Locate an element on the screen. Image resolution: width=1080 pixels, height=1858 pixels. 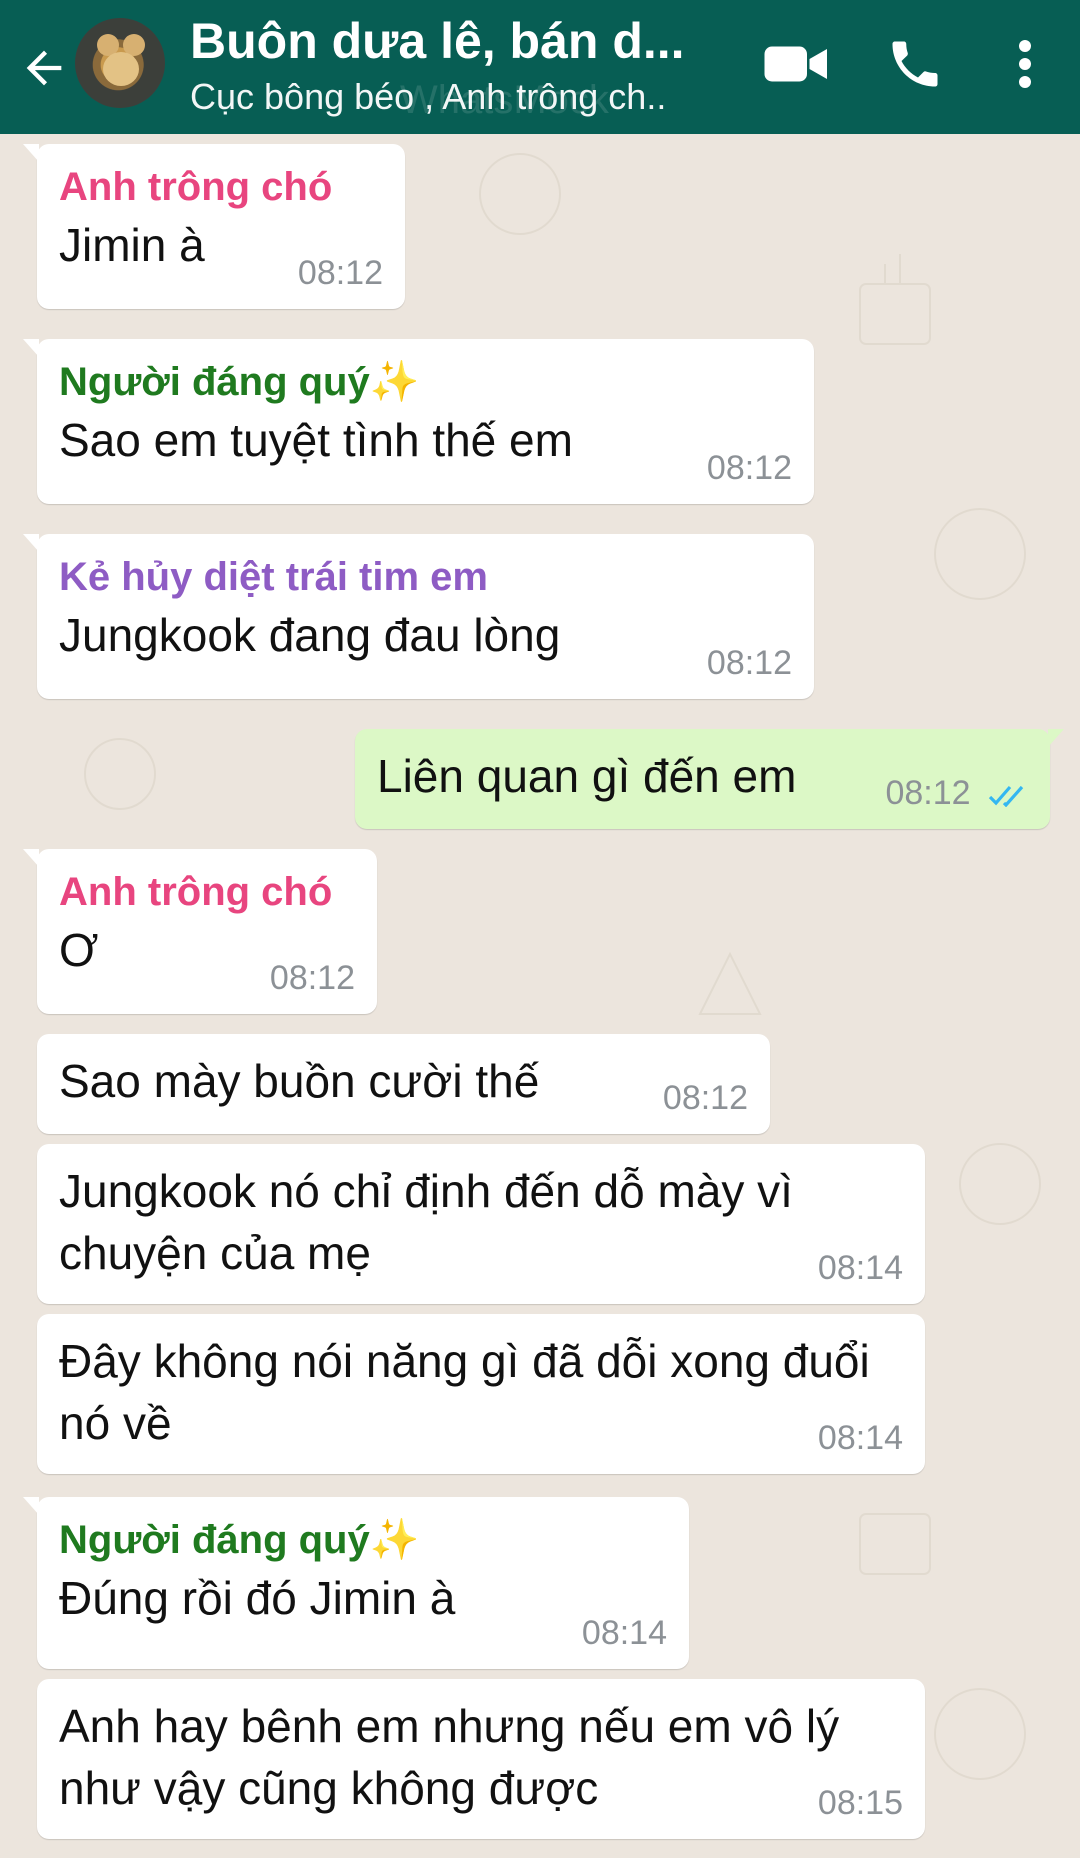
phone-call-icon is located at coordinates (915, 64).